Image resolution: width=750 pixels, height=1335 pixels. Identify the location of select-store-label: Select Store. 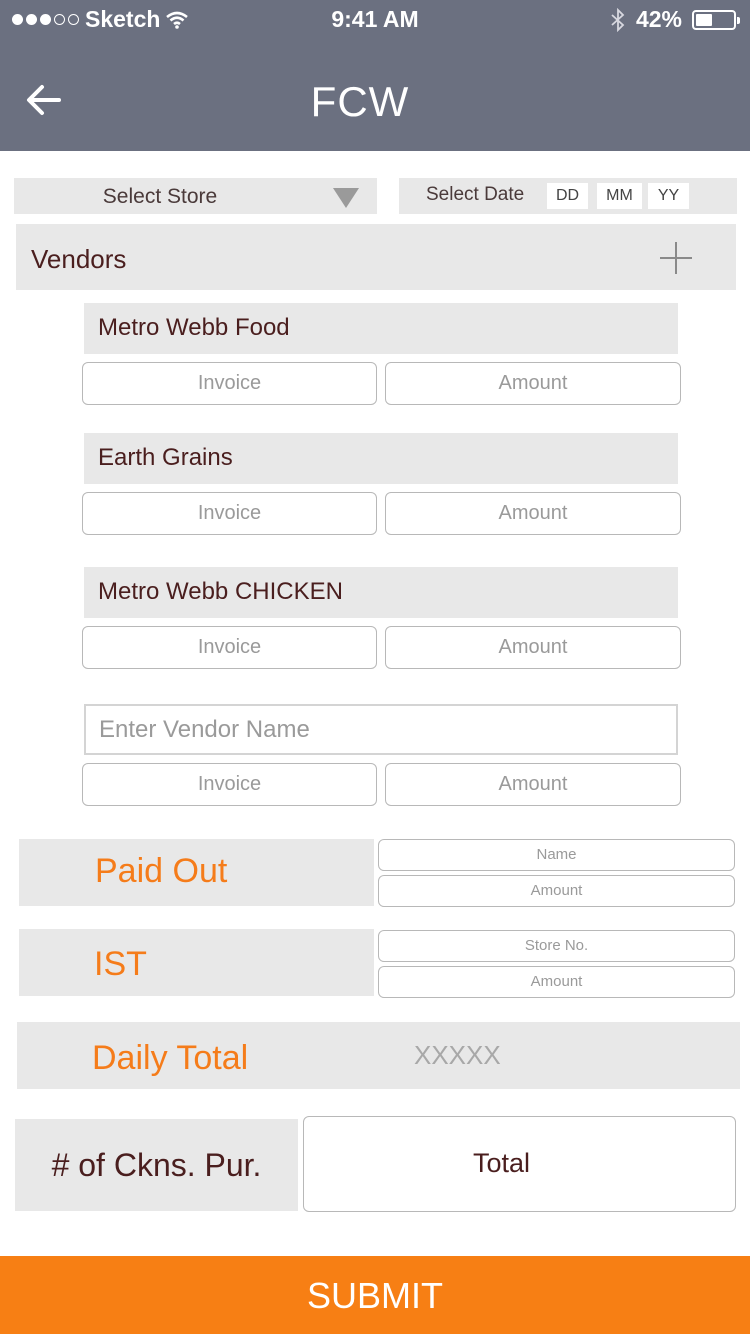
(160, 196).